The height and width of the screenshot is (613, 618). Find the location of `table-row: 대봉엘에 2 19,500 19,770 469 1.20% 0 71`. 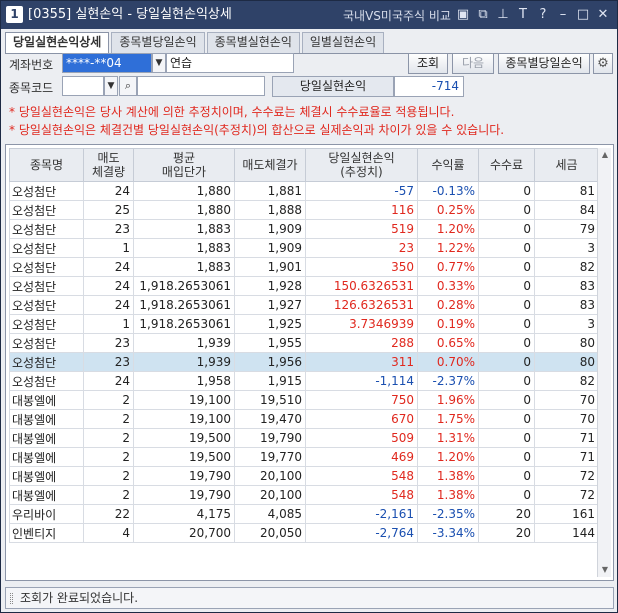

table-row: 대봉엘에 2 19,500 19,770 469 1.20% 0 71 is located at coordinates (304, 457).